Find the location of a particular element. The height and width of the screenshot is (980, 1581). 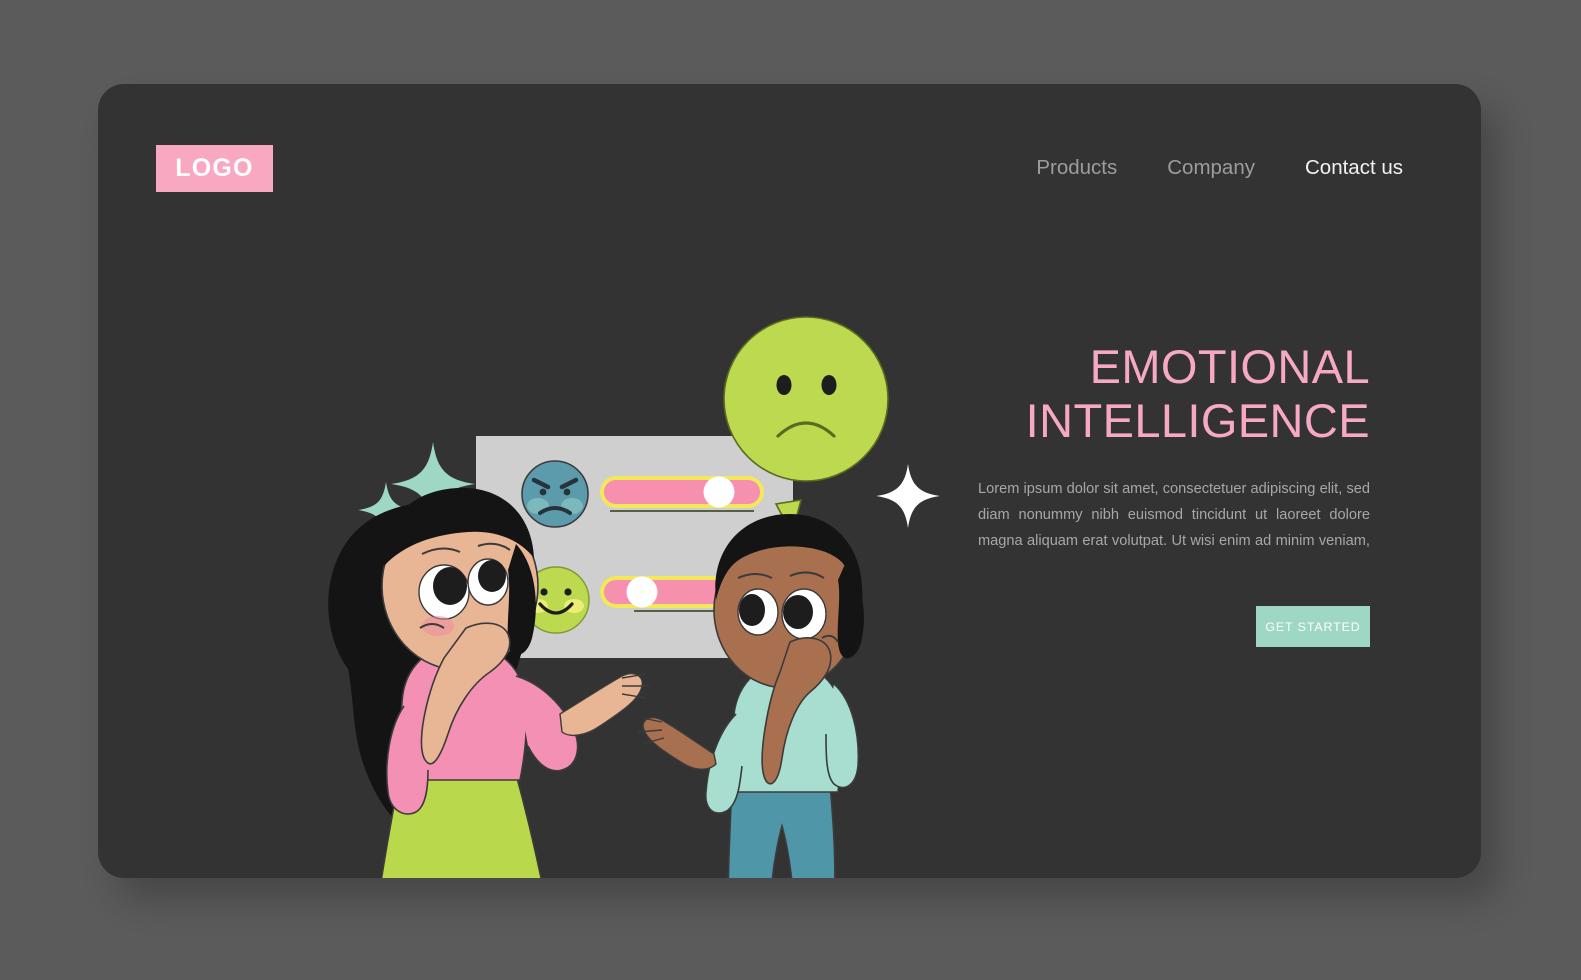

logo-label: LOGO is located at coordinates (214, 168).